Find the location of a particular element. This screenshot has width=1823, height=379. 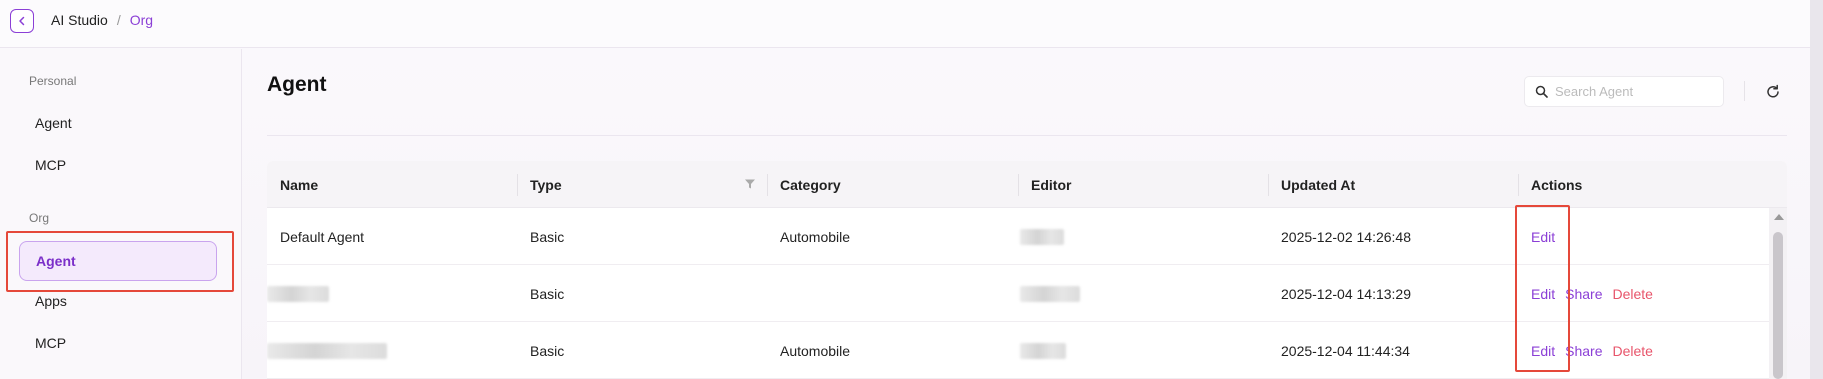

refresh-icon is located at coordinates (1773, 91).